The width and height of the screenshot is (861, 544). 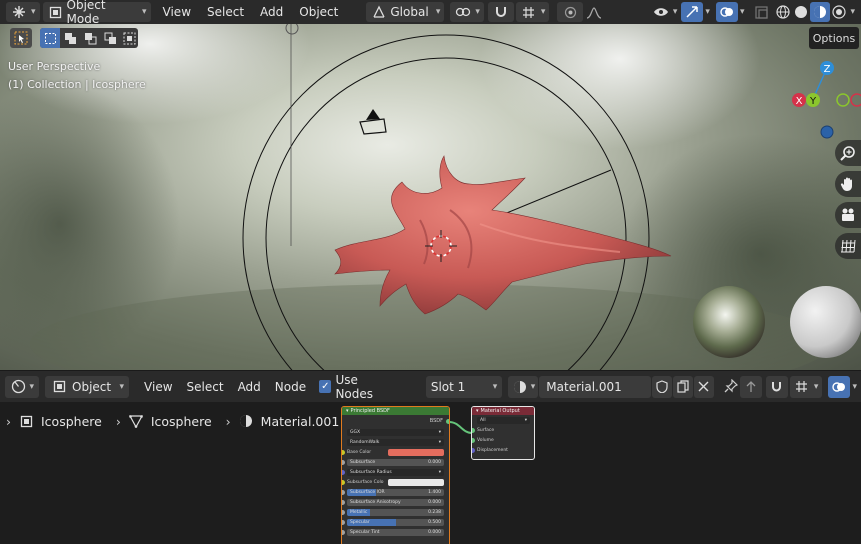 What do you see at coordinates (395, 472) in the screenshot?
I see `input-dropdown: Subsurface Radius ▾` at bounding box center [395, 472].